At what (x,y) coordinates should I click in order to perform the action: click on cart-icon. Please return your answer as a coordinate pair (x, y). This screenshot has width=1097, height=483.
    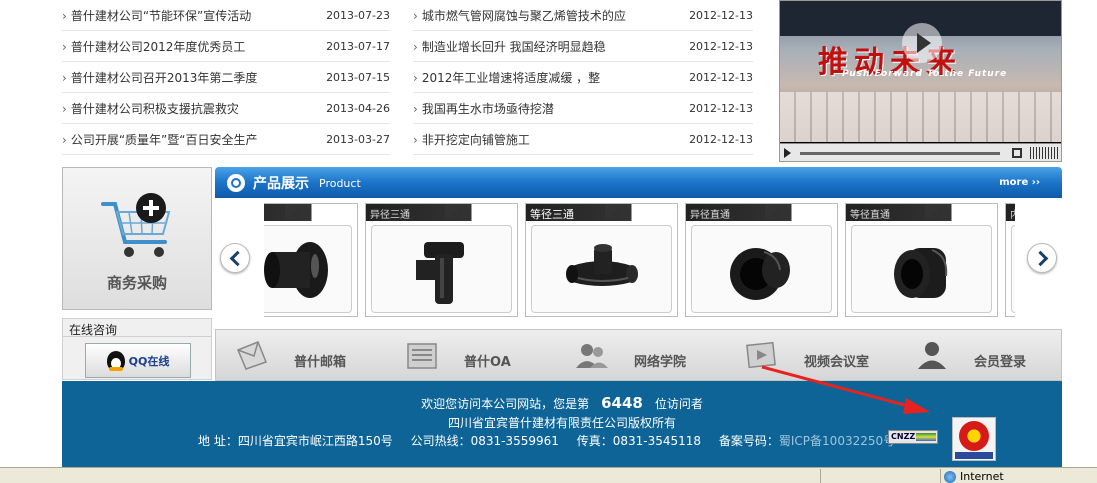
    Looking at the image, I should click on (136, 225).